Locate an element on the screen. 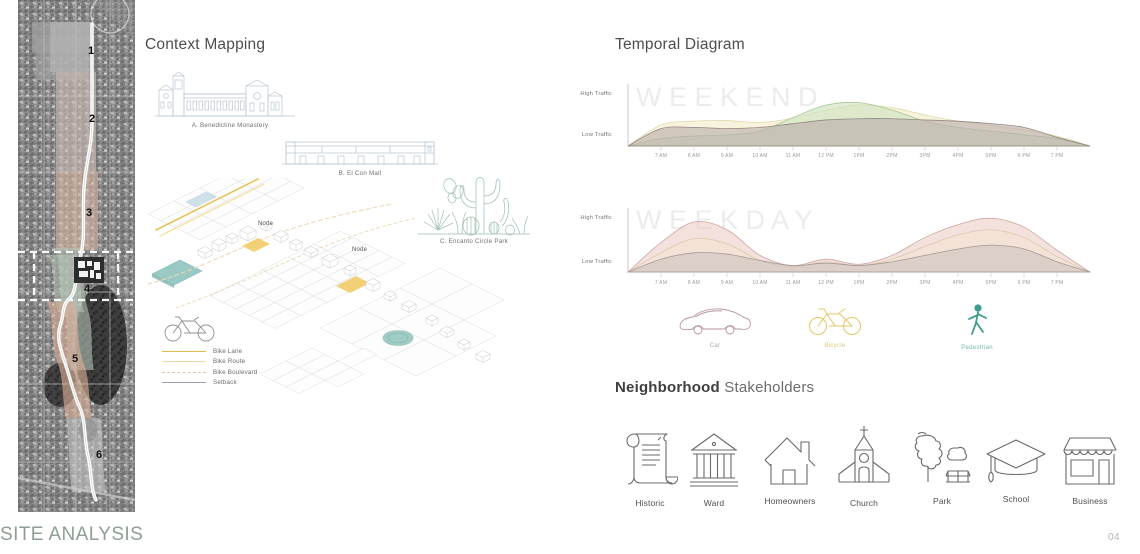  monastery-caption: A. Benedictine Monastery is located at coordinates (230, 125).